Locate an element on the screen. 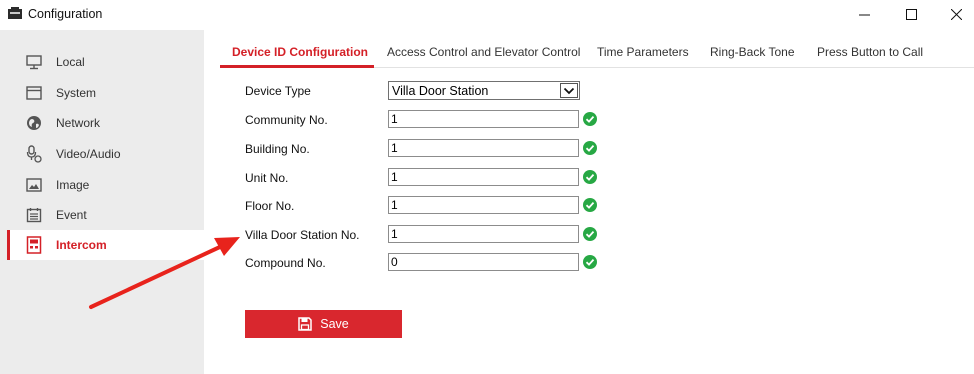  save-button: Save is located at coordinates (323, 324).